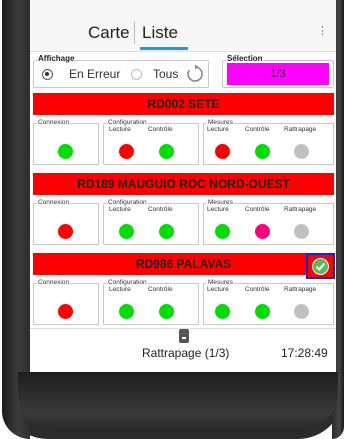 This screenshot has width=346, height=439. What do you see at coordinates (178, 402) in the screenshot?
I see `phone-chin` at bounding box center [178, 402].